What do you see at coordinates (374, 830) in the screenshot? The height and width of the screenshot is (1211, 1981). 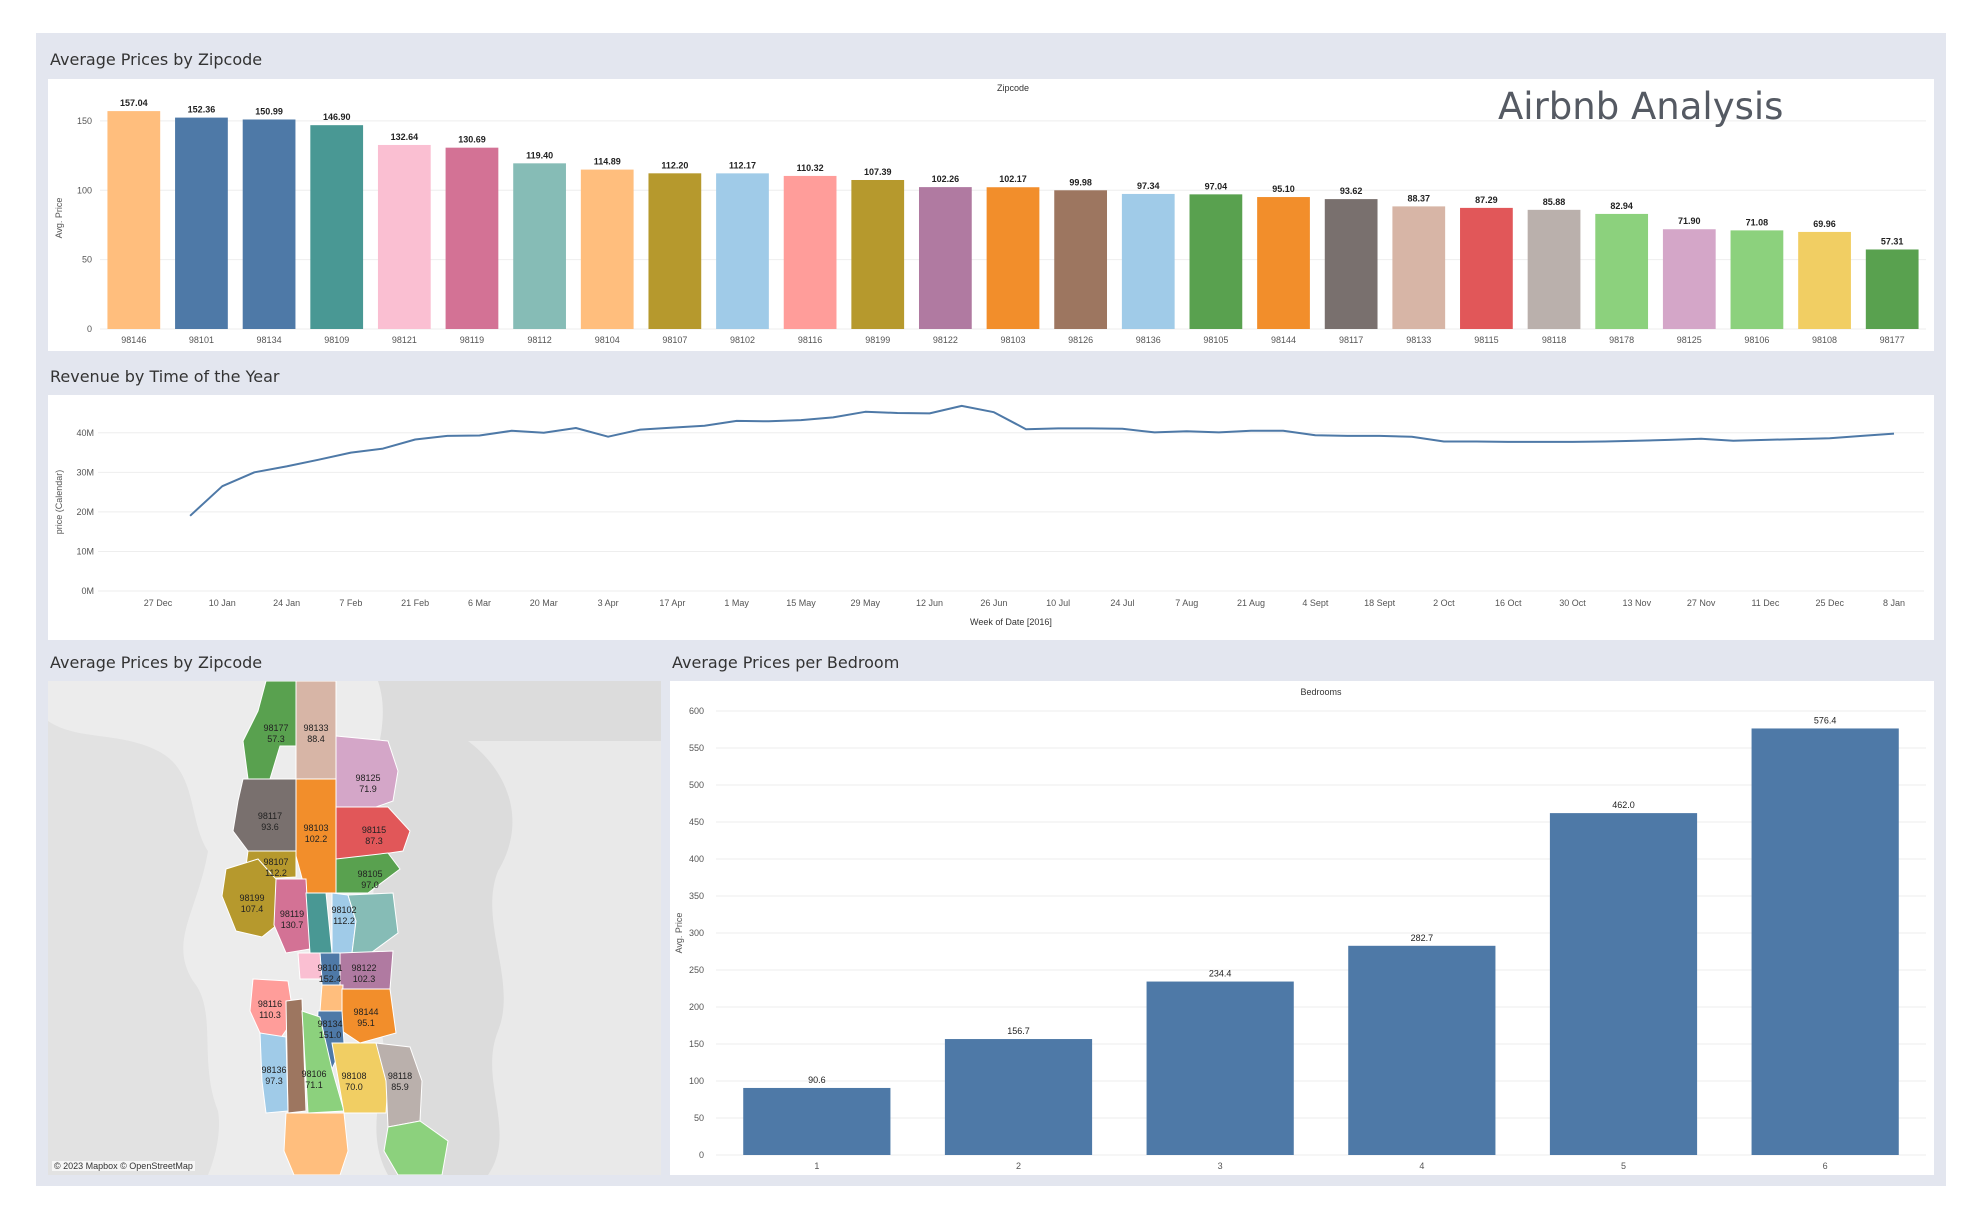 I see `map-label-zip: 98115` at bounding box center [374, 830].